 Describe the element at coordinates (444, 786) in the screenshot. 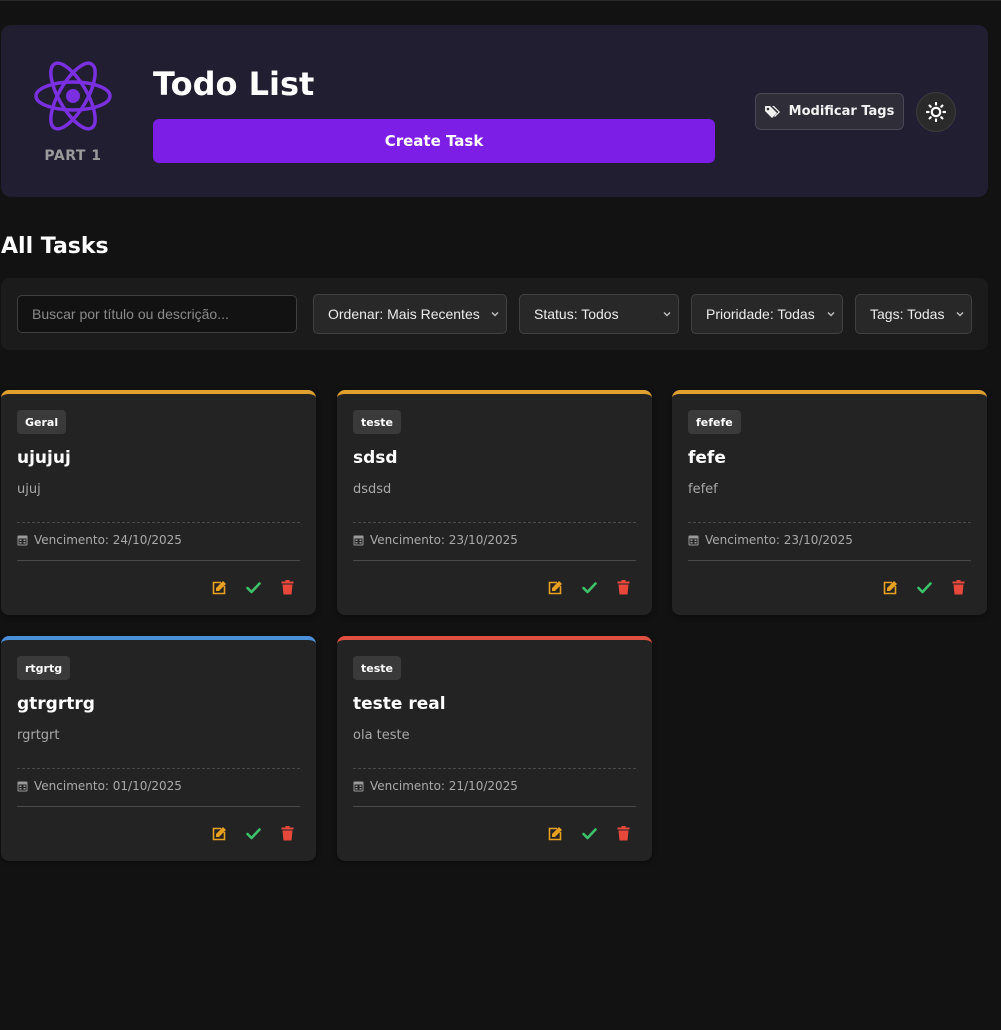

I see `task-due-text: Vencimento: 21/10/2025` at that location.